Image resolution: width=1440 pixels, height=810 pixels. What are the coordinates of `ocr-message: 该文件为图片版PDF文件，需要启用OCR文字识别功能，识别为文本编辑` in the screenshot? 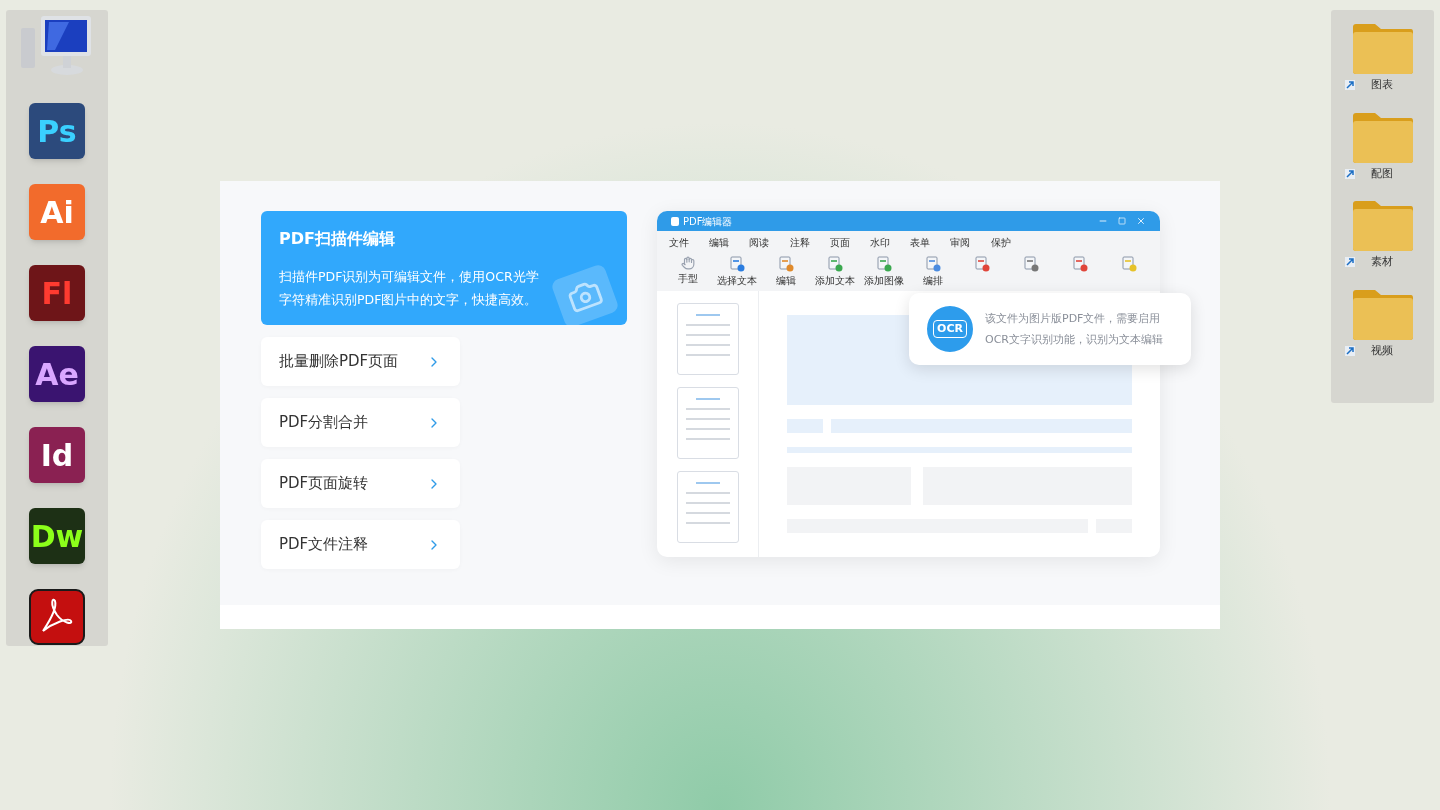 It's located at (1074, 329).